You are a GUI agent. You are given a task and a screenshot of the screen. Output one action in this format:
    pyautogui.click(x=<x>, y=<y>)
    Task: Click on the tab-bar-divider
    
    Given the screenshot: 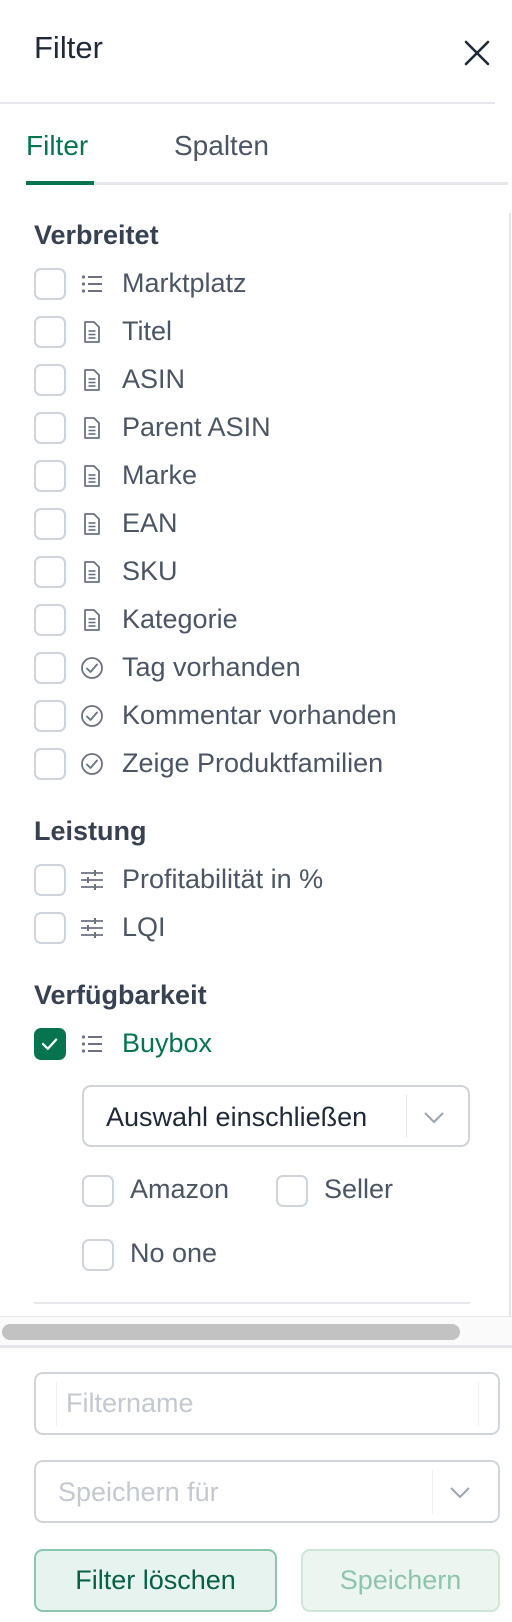 What is the action you would take?
    pyautogui.click(x=267, y=183)
    